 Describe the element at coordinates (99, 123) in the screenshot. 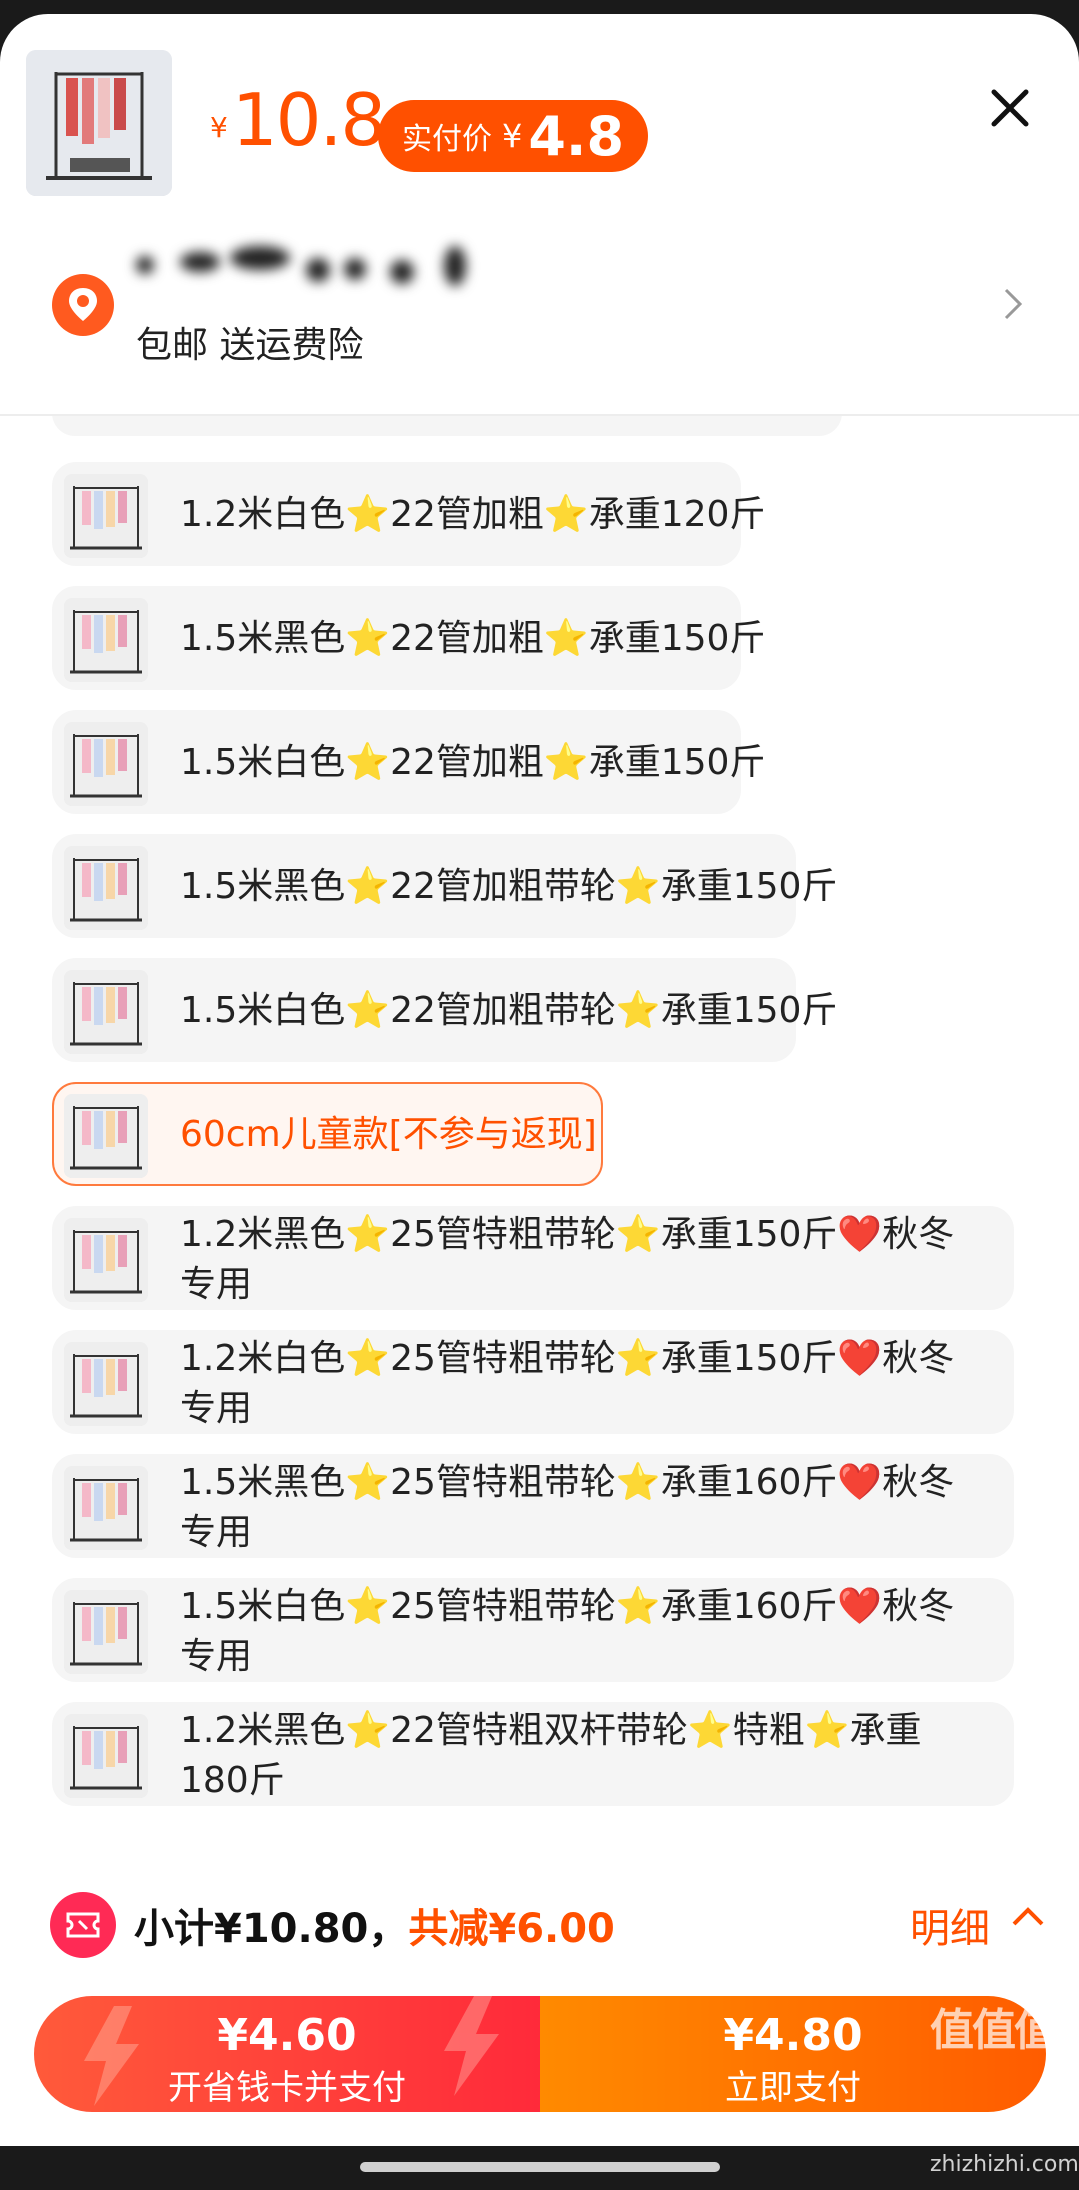

I see `product-thumbnail` at that location.